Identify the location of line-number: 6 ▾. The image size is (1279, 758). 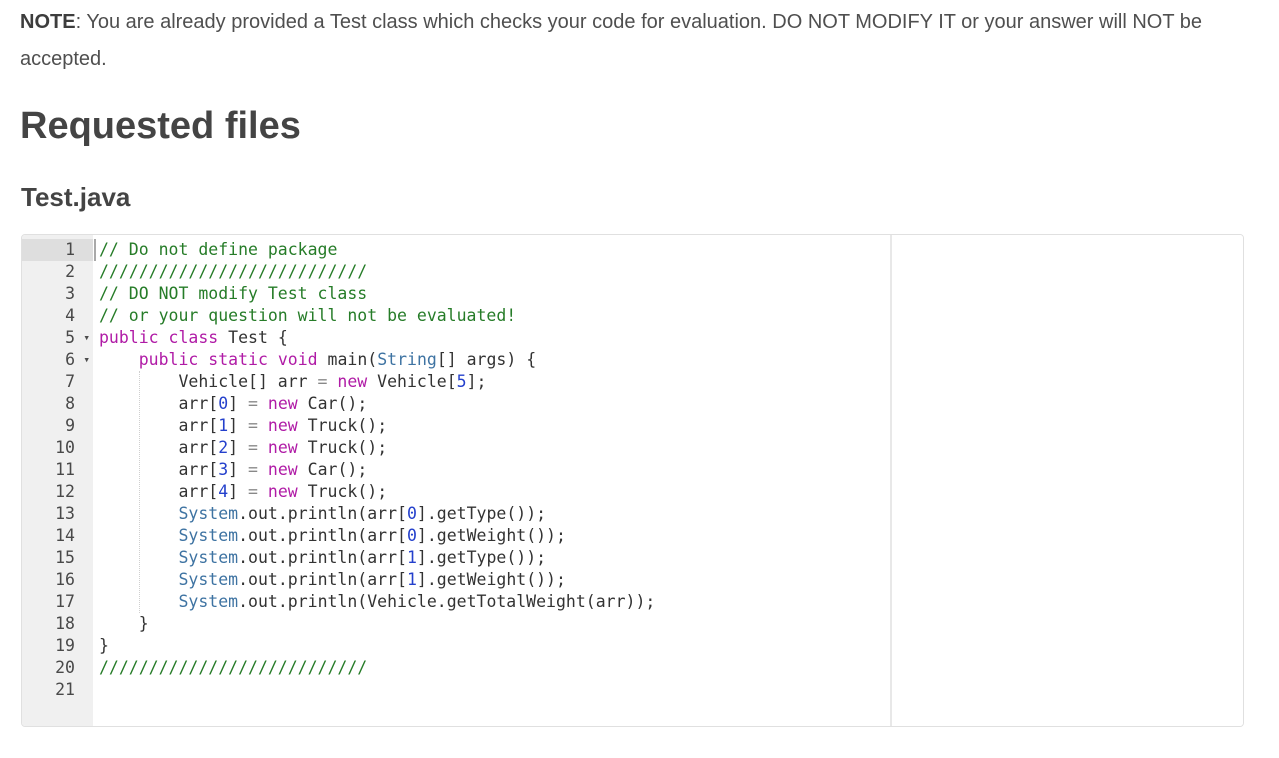
(77, 360).